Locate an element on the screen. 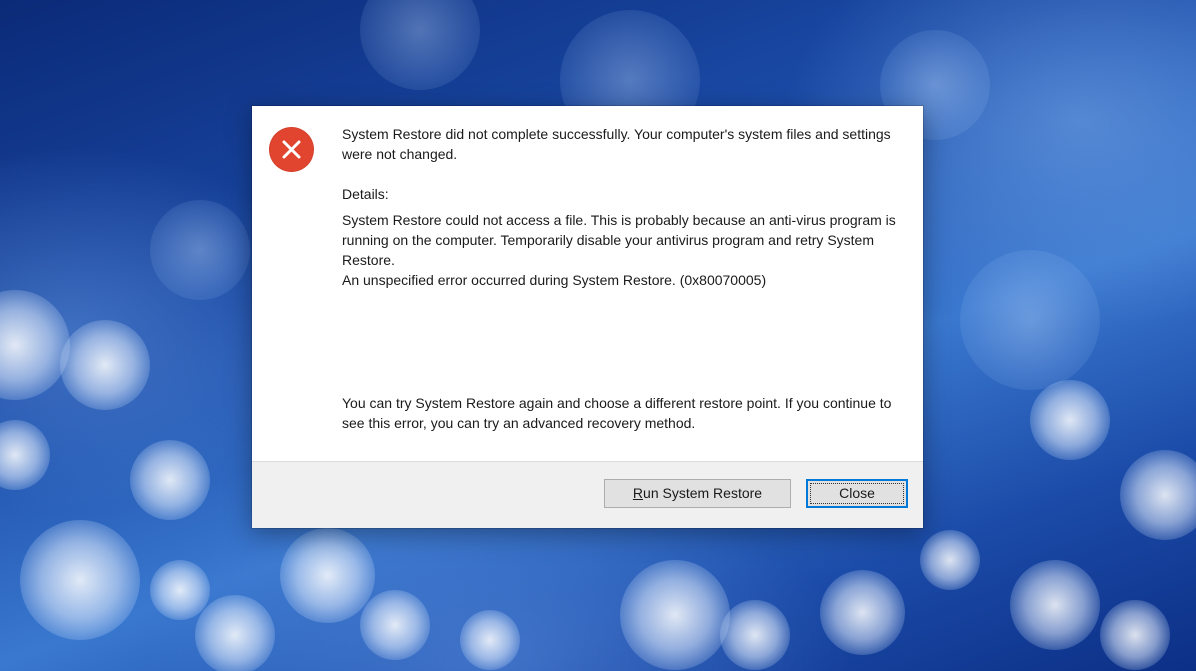  close-button-label: Close is located at coordinates (857, 493).